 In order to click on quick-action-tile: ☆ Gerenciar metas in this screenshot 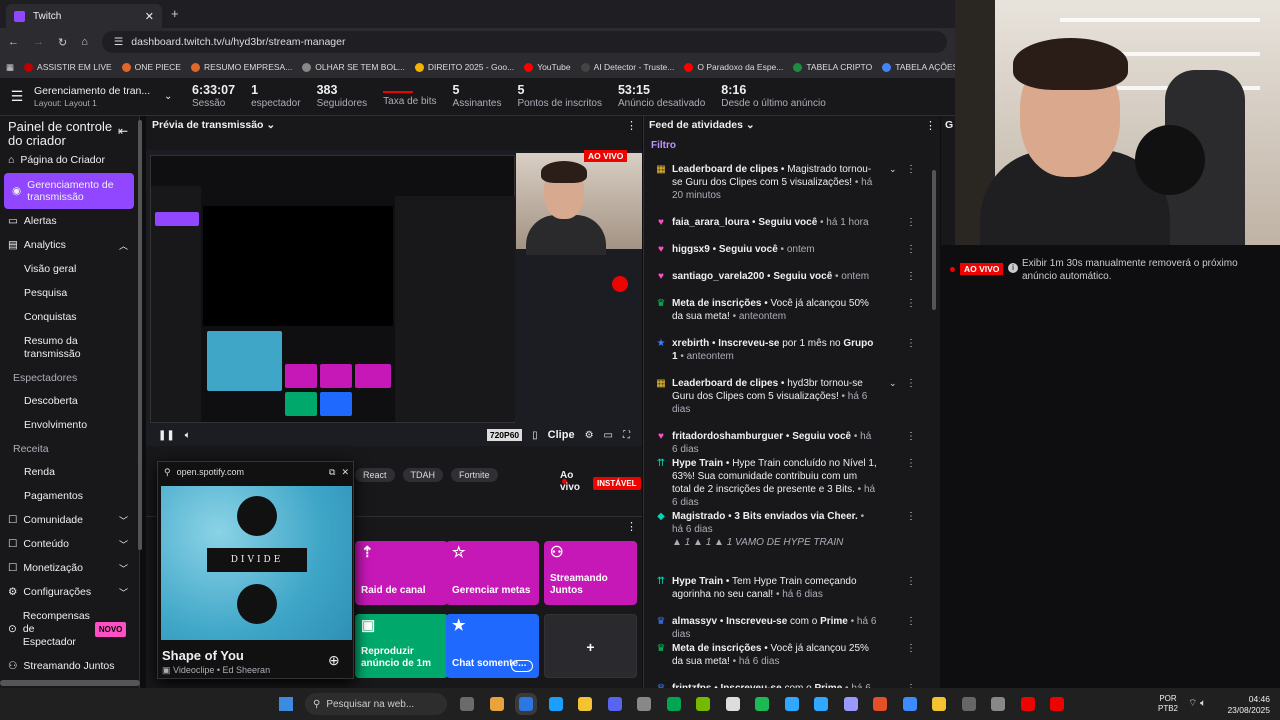, I will do `click(492, 573)`.